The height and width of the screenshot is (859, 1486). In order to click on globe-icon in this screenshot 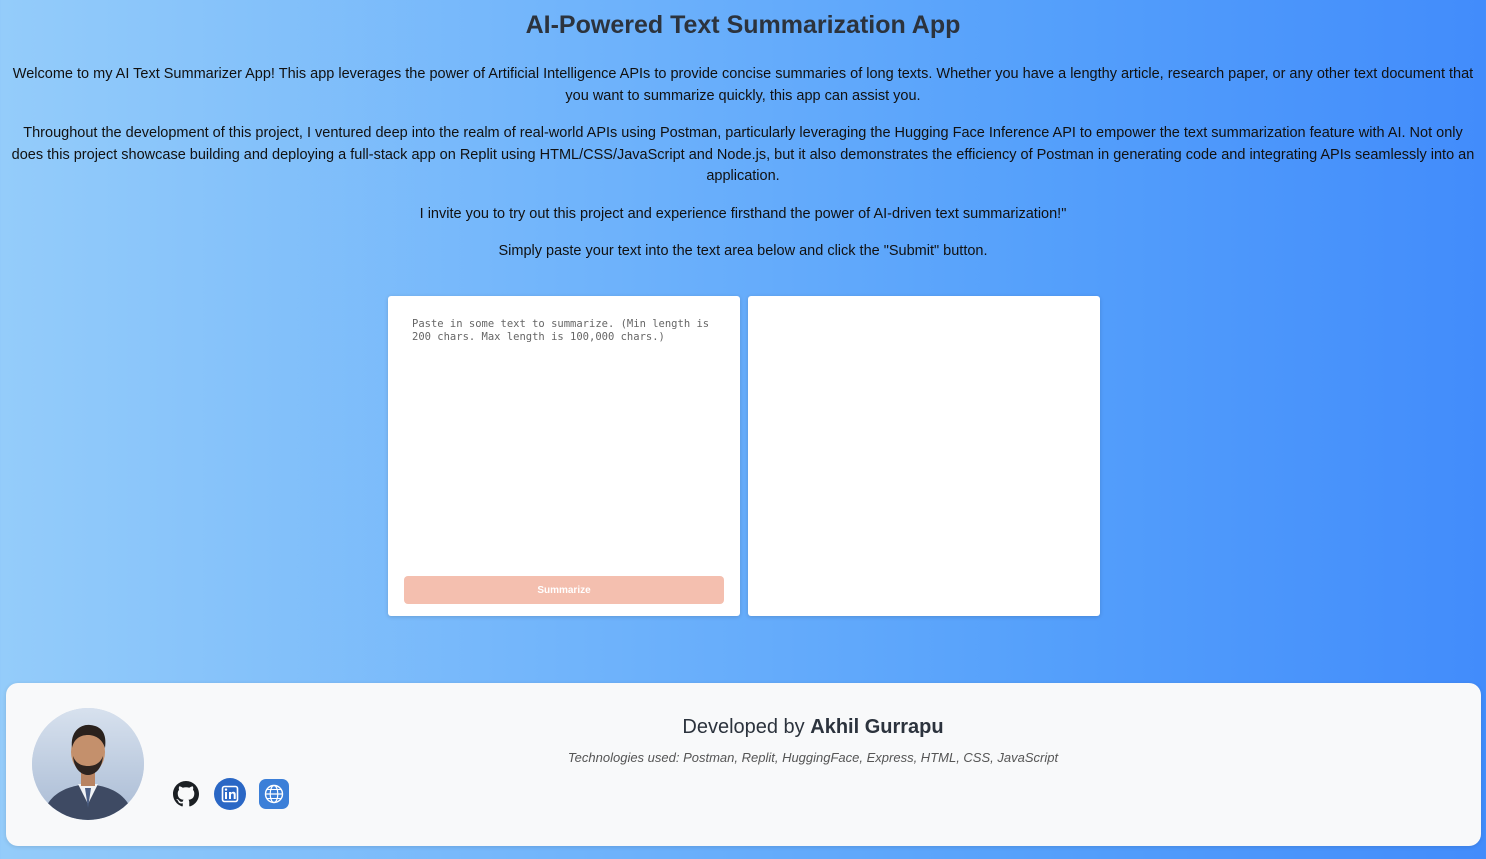, I will do `click(274, 796)`.